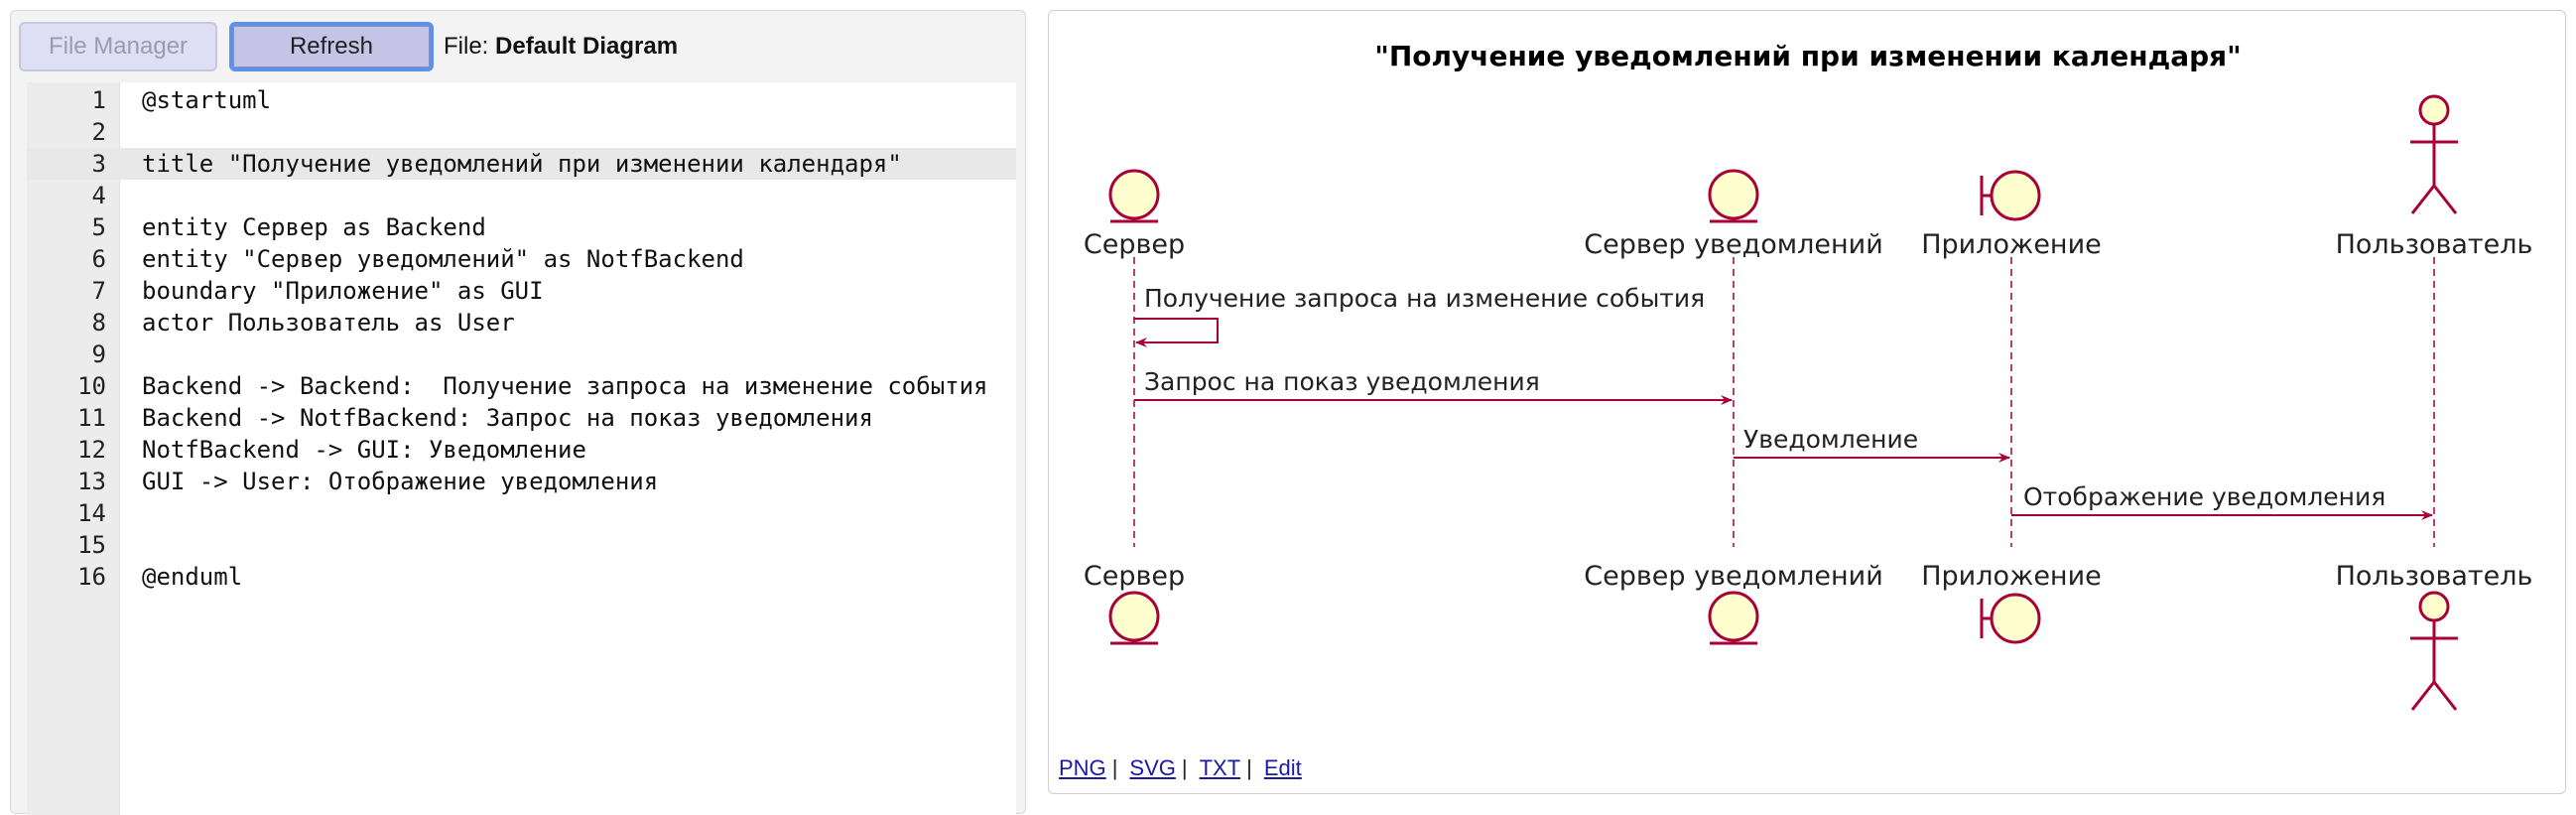 Image resolution: width=2576 pixels, height=815 pixels. I want to click on participant-label-top: Приложение, so click(2012, 244).